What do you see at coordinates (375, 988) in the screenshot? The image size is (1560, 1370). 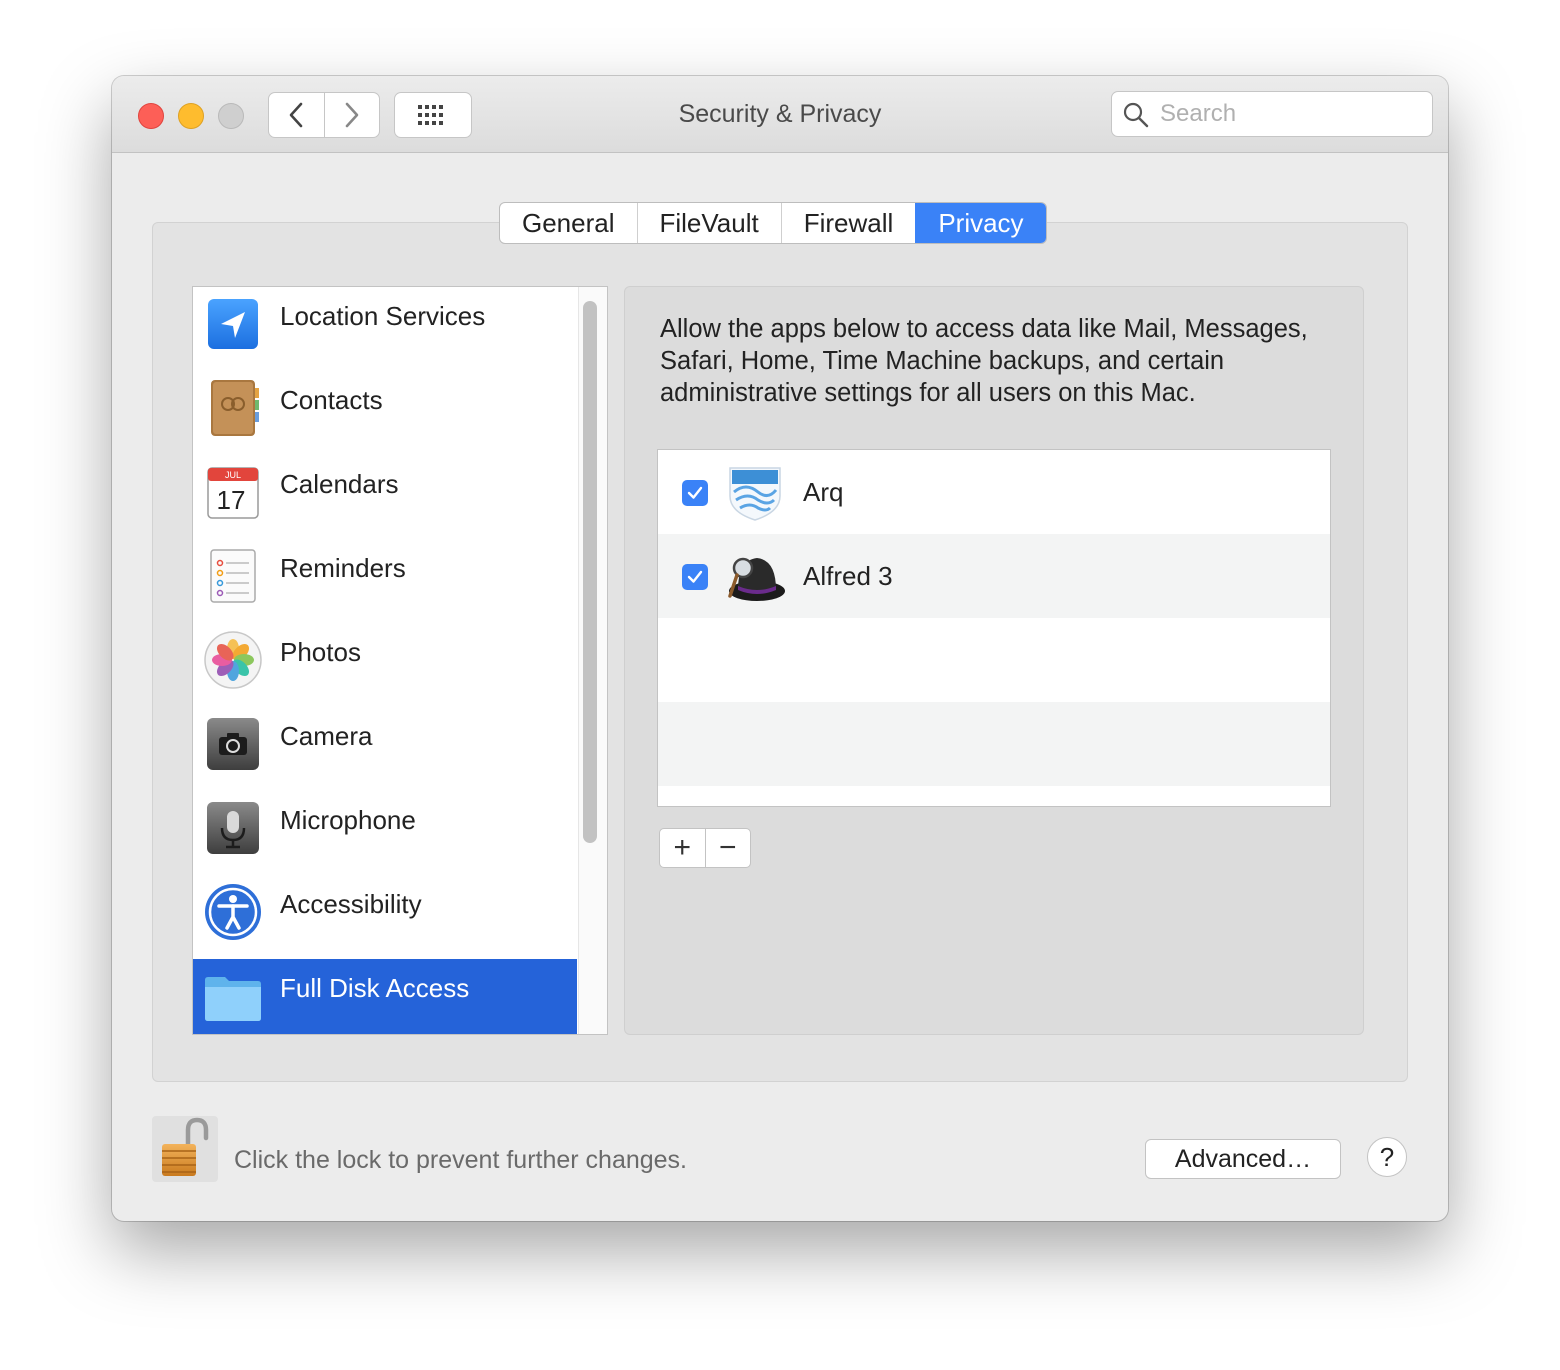 I see `sidebar-item-label: Full Disk Access` at bounding box center [375, 988].